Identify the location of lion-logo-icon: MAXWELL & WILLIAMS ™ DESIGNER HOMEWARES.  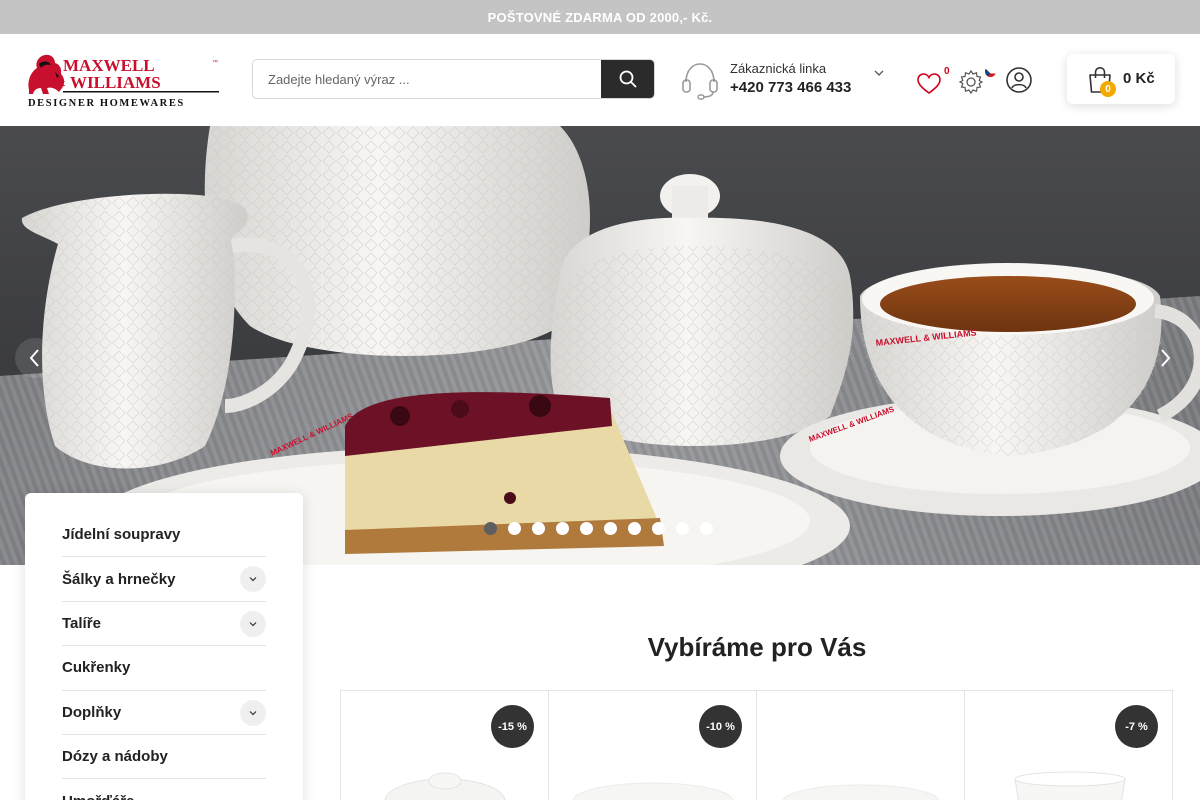
(123, 81).